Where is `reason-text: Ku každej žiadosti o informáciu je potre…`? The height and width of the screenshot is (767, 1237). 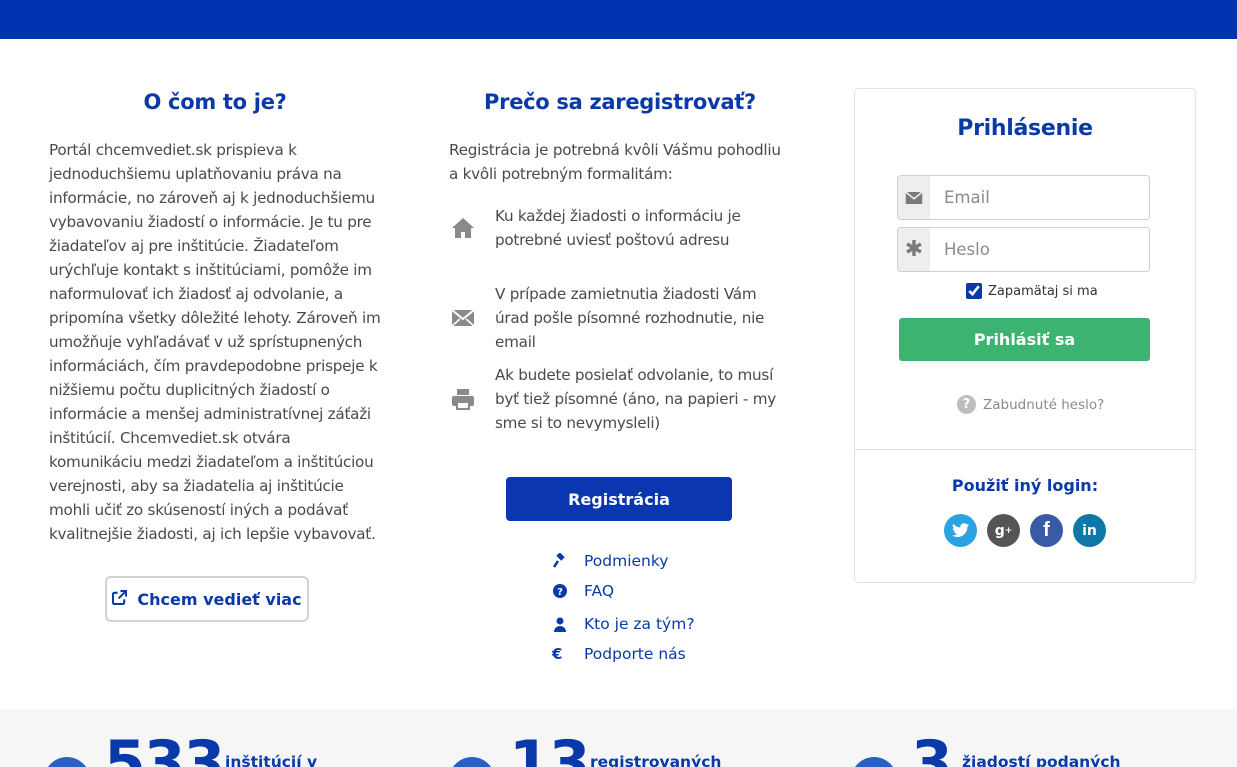
reason-text: Ku každej žiadosti o informáciu je potre… is located at coordinates (618, 228).